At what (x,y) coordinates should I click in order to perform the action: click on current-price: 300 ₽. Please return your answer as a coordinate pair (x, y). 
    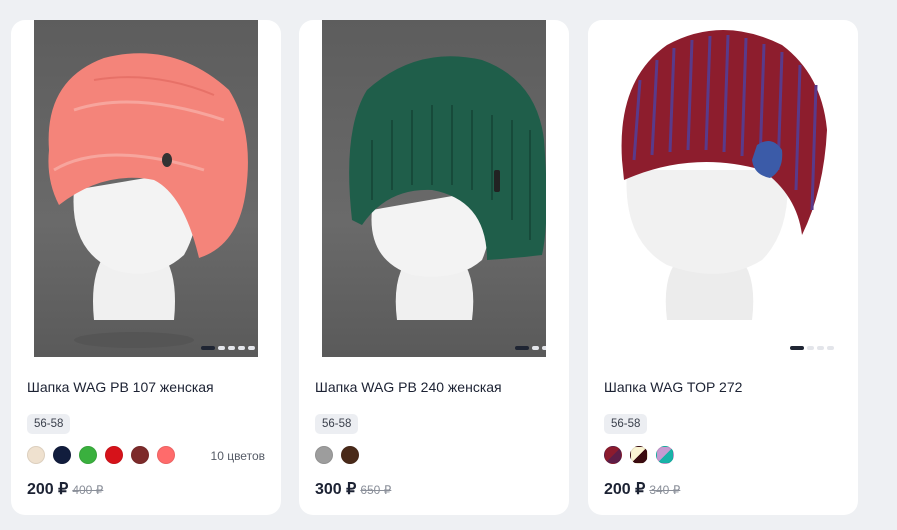
    Looking at the image, I should click on (336, 489).